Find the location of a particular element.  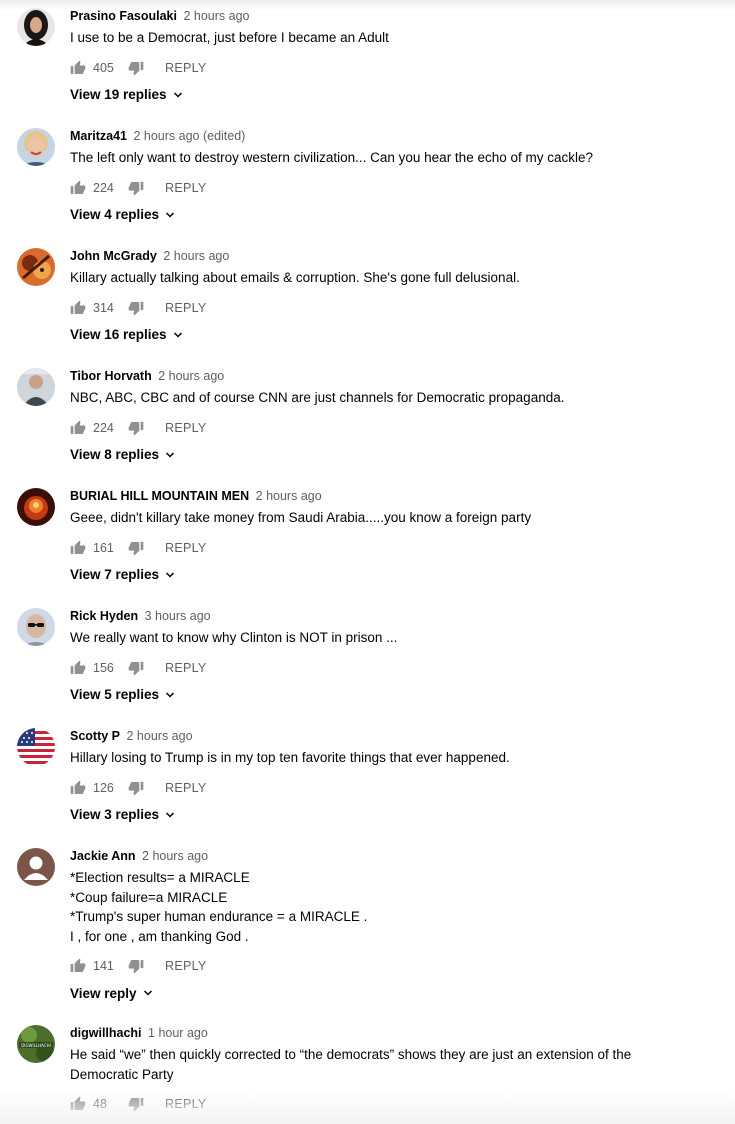

view-replies-button: View 3 replies is located at coordinates (390, 815).